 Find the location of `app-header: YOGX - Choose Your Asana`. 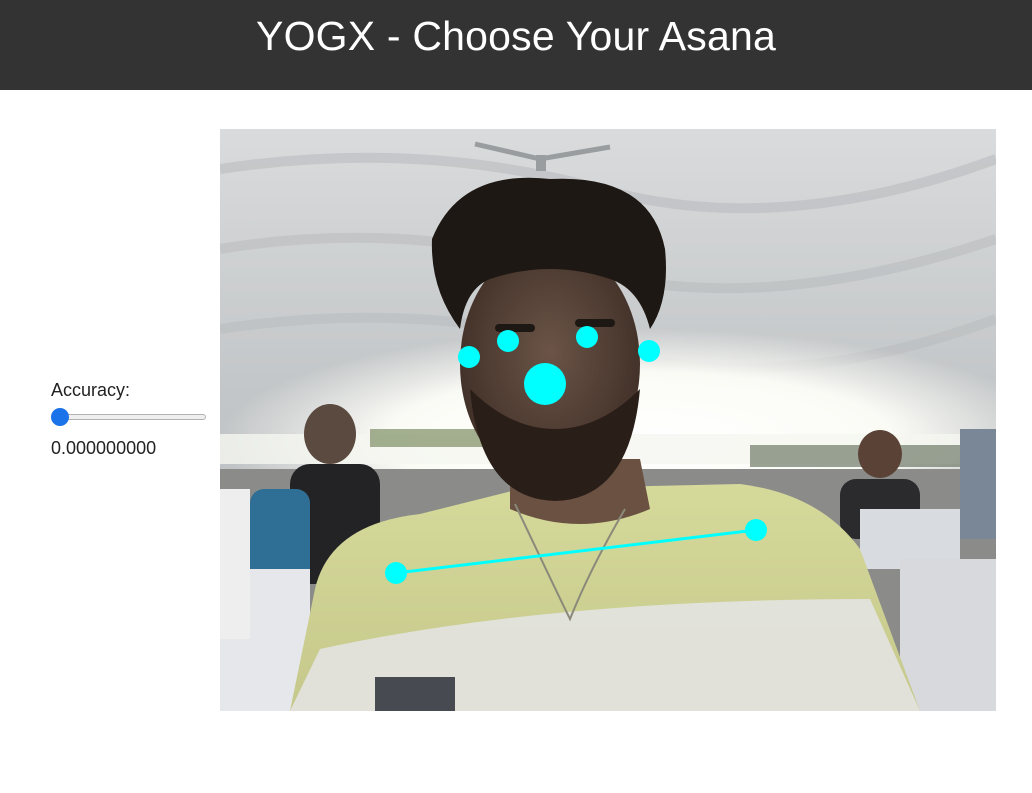

app-header: YOGX - Choose Your Asana is located at coordinates (516, 45).